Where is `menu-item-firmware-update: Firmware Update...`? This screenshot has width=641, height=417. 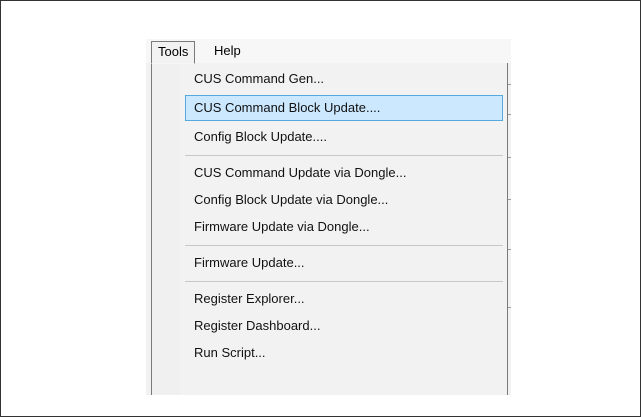 menu-item-firmware-update: Firmware Update... is located at coordinates (344, 263).